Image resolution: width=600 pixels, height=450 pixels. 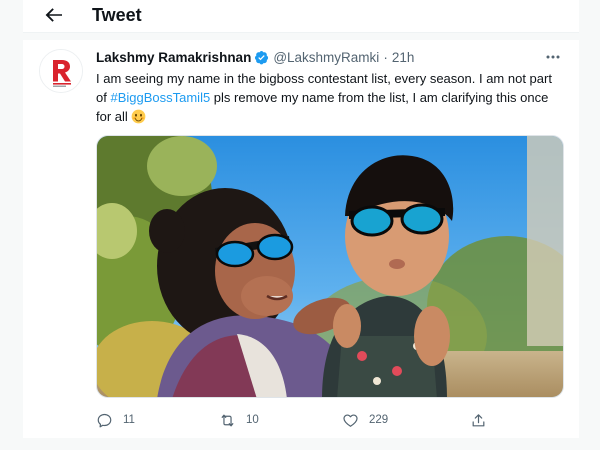 What do you see at coordinates (589, 225) in the screenshot?
I see `right-gutter` at bounding box center [589, 225].